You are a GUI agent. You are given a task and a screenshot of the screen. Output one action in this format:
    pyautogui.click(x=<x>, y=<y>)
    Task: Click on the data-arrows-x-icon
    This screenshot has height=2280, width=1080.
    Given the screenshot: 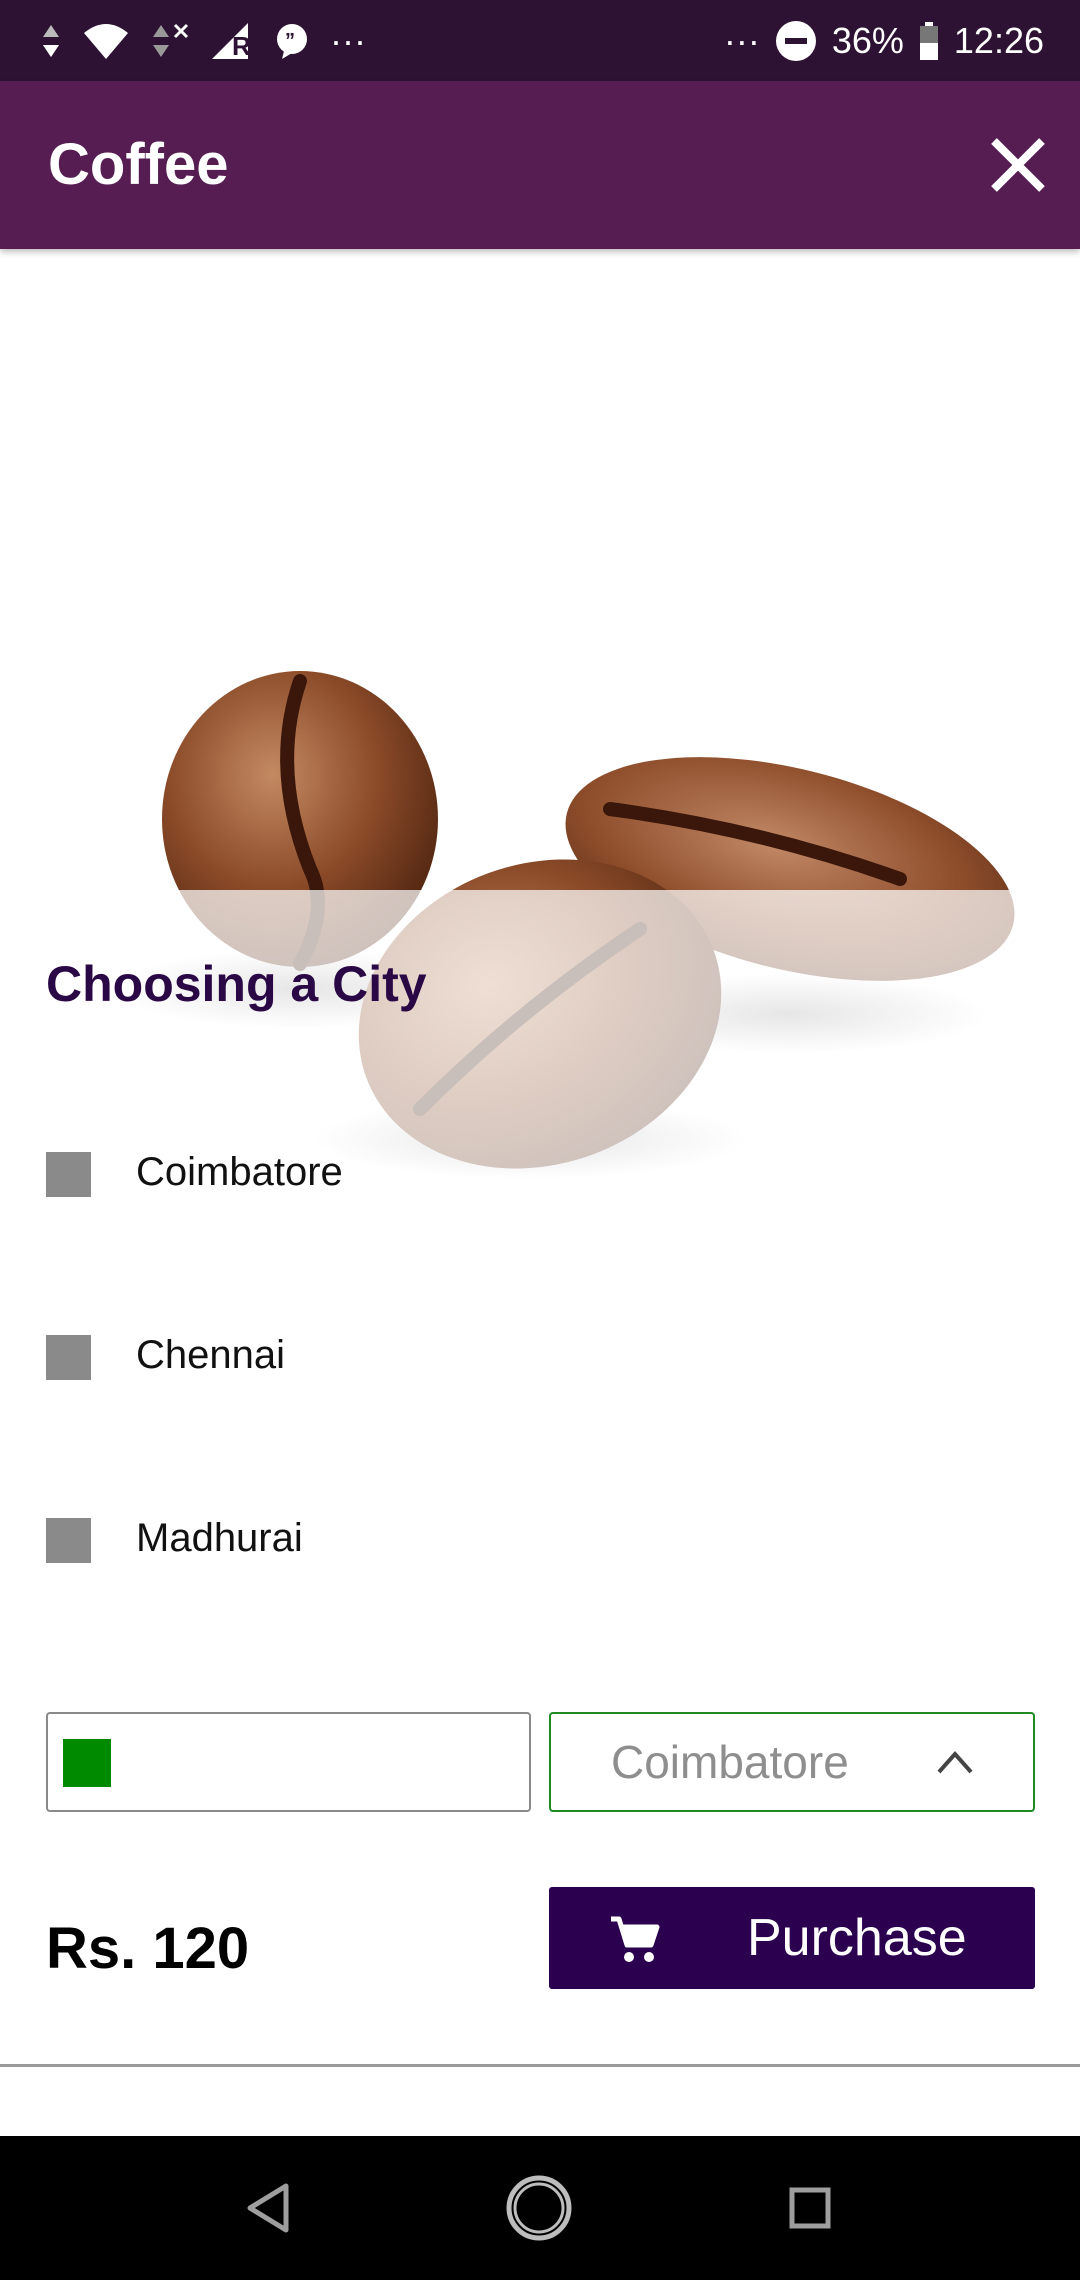 What is the action you would take?
    pyautogui.click(x=170, y=41)
    